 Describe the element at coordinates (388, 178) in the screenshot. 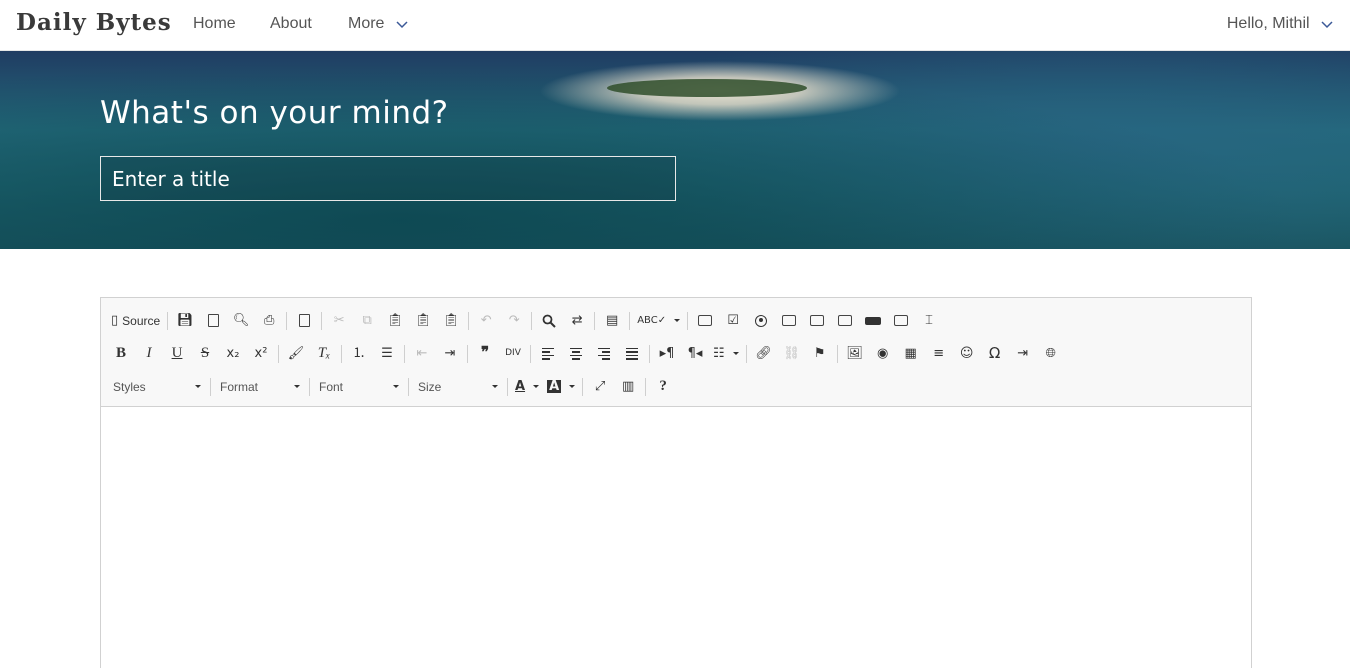

I see `title-input` at that location.